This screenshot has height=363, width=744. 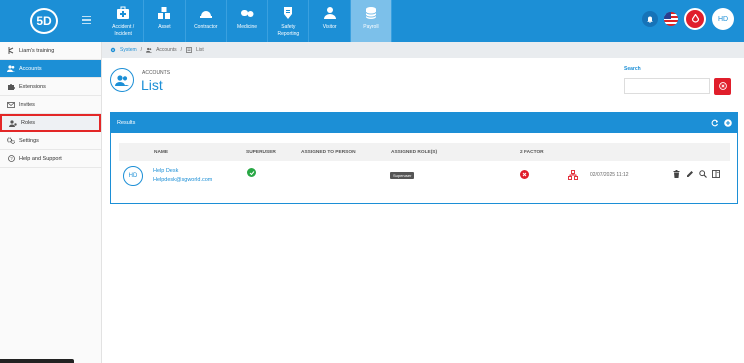 I want to click on column-header-superuser: SUPERUSER, so click(x=261, y=152).